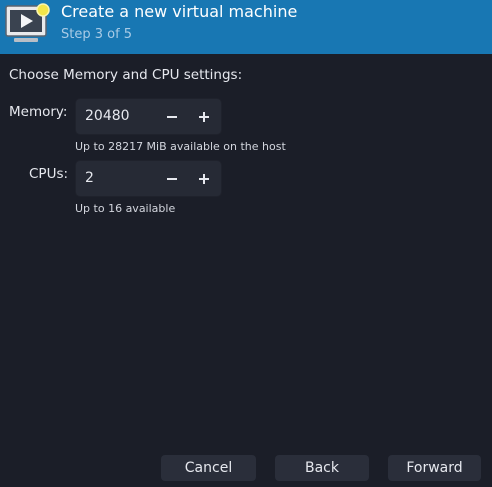 The height and width of the screenshot is (487, 492). Describe the element at coordinates (322, 468) in the screenshot. I see `back-button: Back` at that location.